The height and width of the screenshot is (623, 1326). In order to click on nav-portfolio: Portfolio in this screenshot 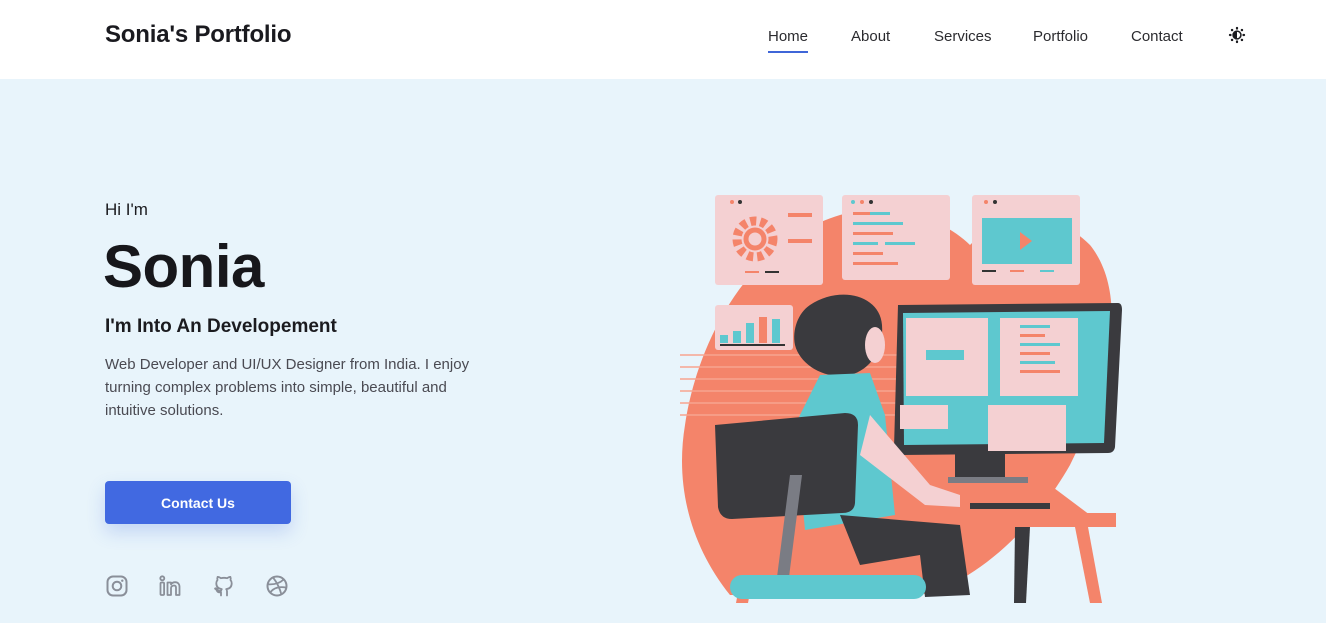, I will do `click(1060, 36)`.